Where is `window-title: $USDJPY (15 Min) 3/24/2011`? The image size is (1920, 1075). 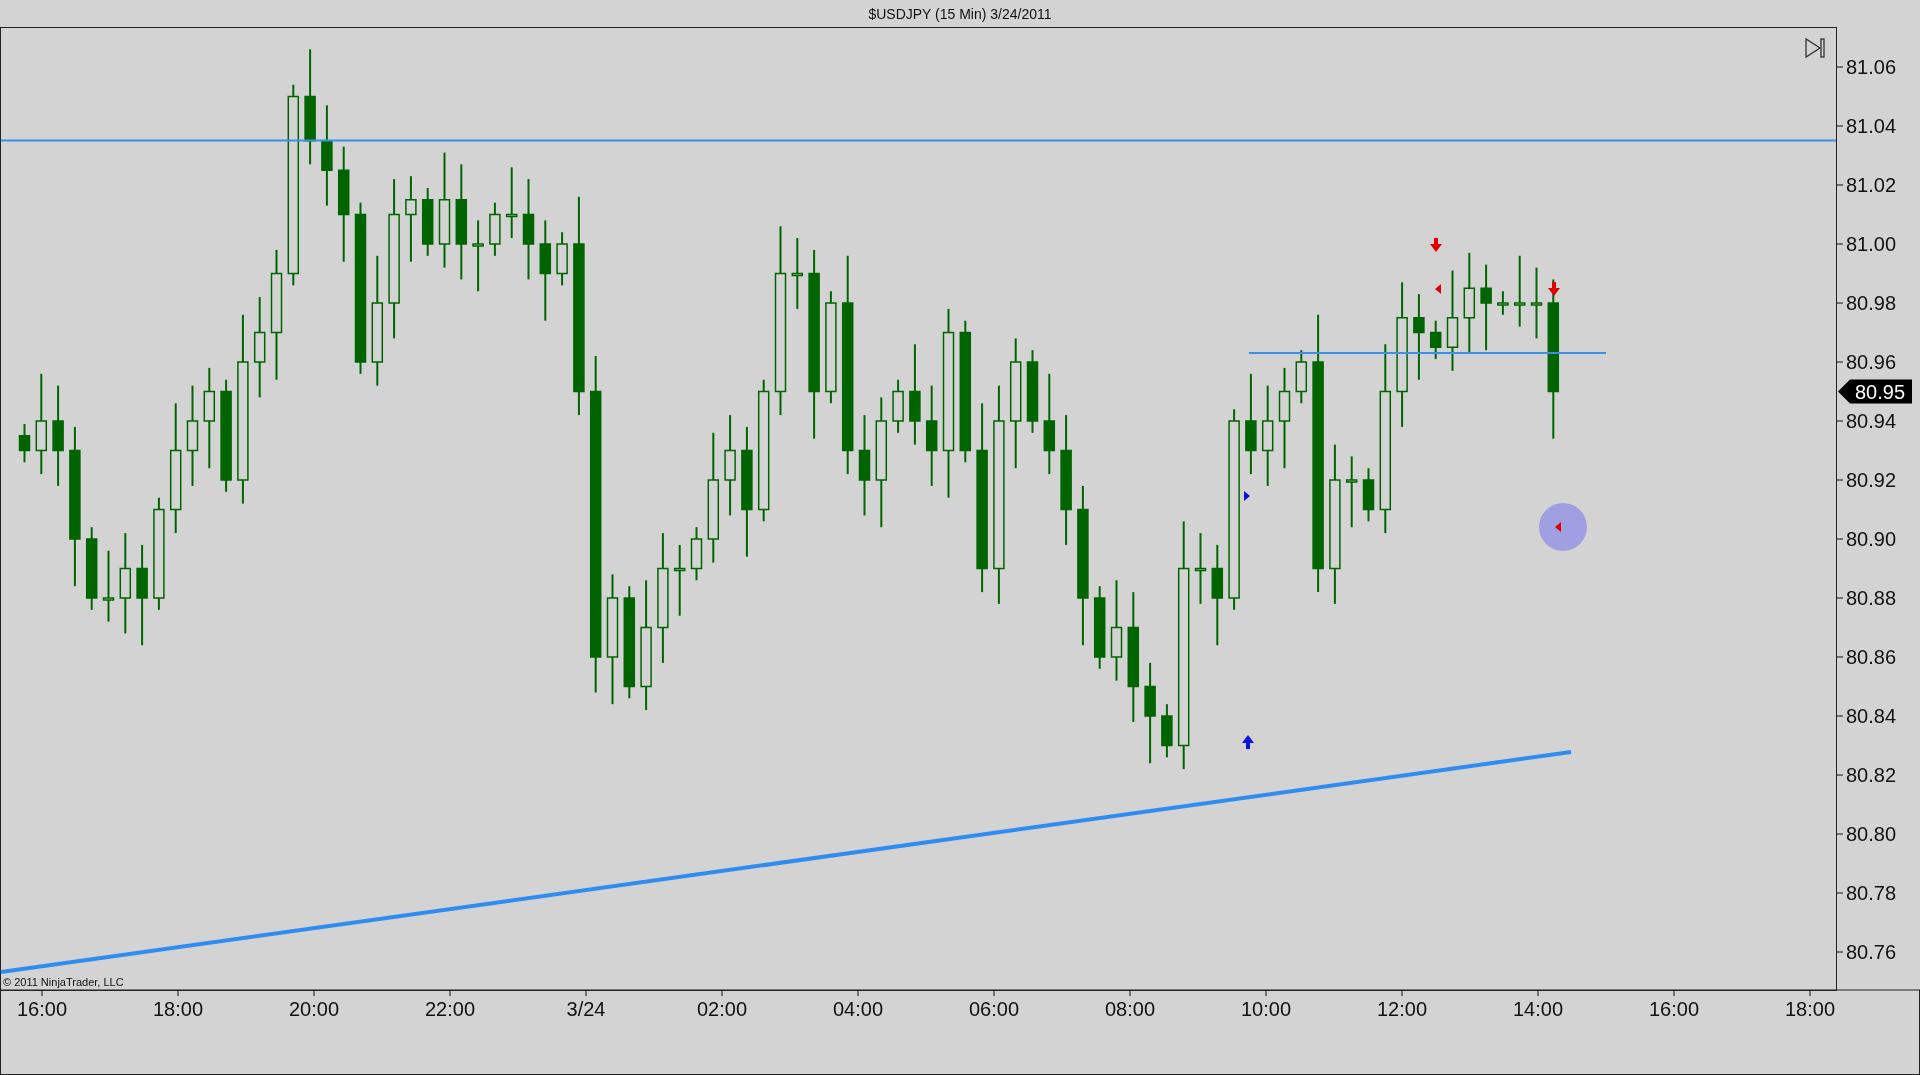 window-title: $USDJPY (15 Min) 3/24/2011 is located at coordinates (960, 13).